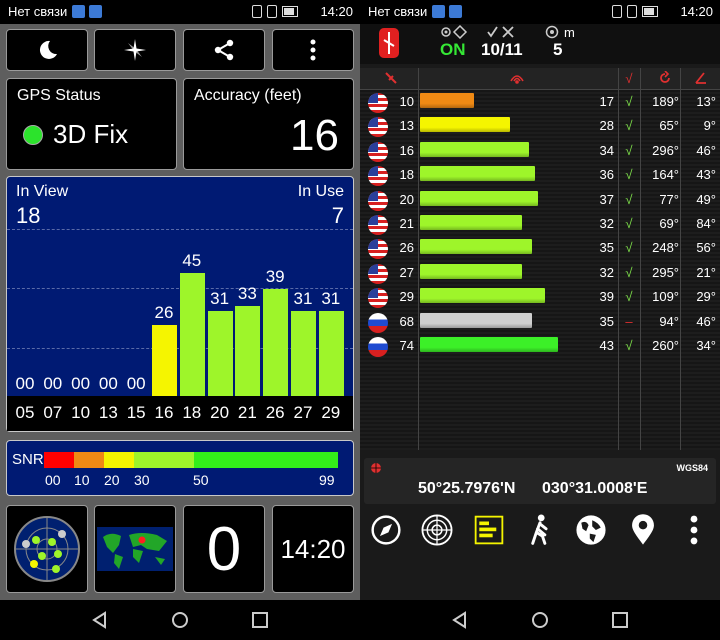  I want to click on snr-tick: 00, so click(53, 480).